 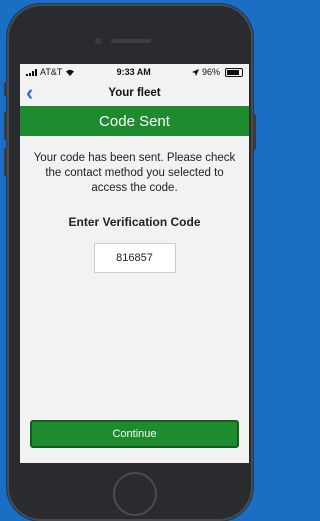 What do you see at coordinates (210, 72) in the screenshot?
I see `battery-percentage: 96%` at bounding box center [210, 72].